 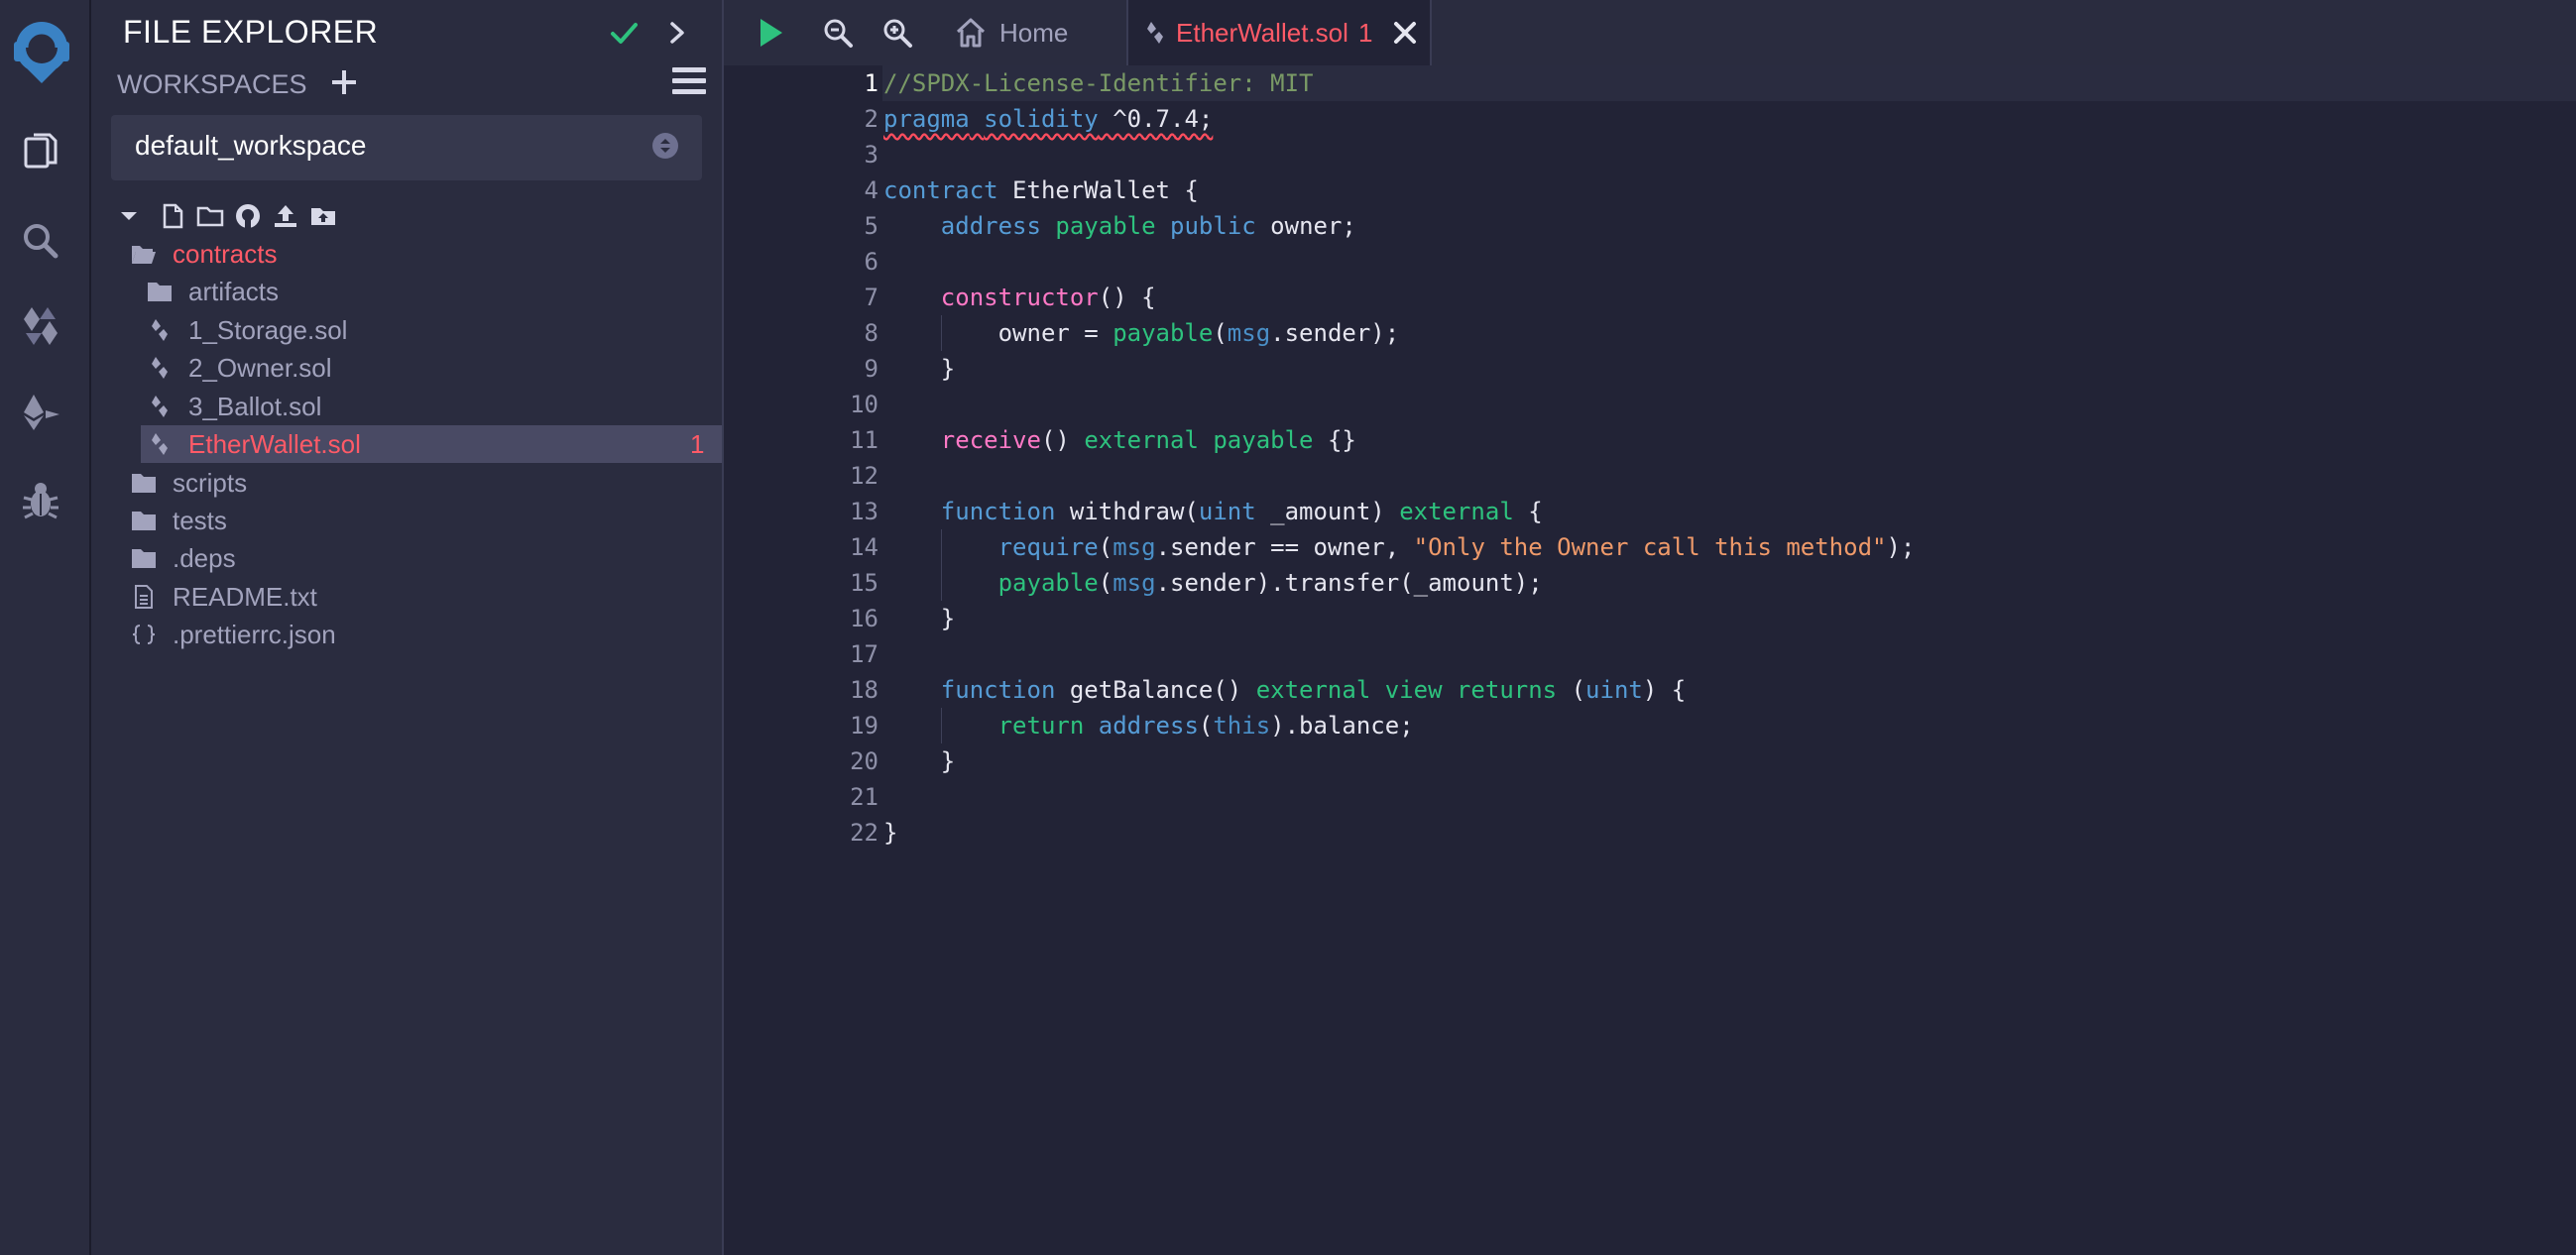 What do you see at coordinates (40, 413) in the screenshot?
I see `deploy-run-icon` at bounding box center [40, 413].